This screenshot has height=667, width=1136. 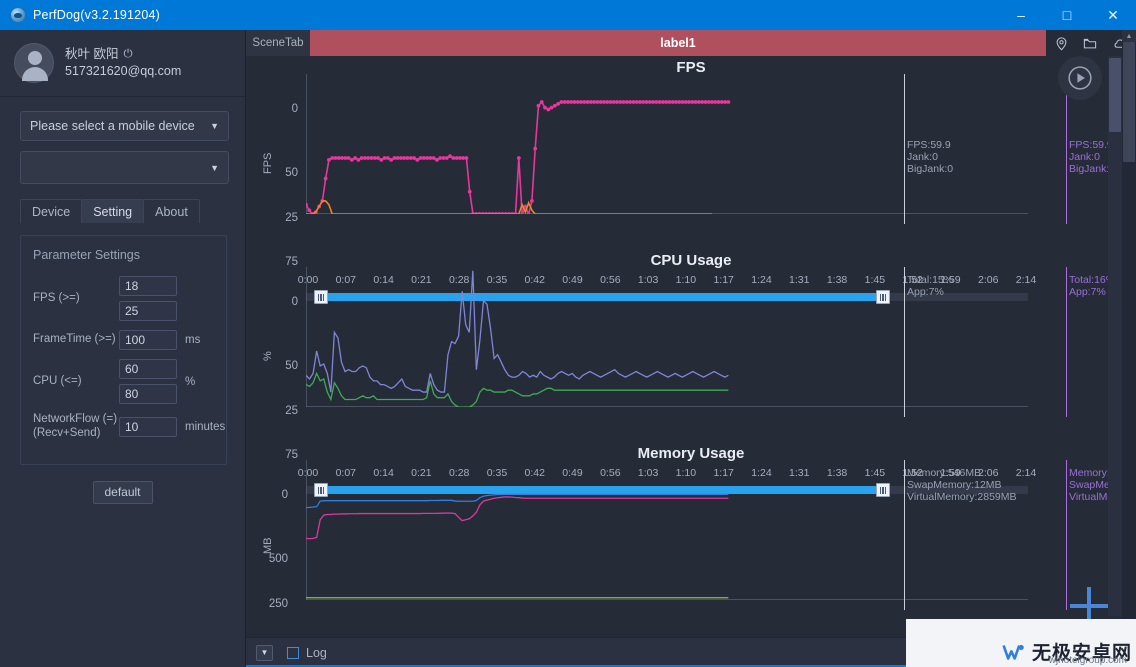 What do you see at coordinates (568, 15) in the screenshot?
I see `title-bar: PerfDog(v3.2.191204) – □ ✕` at bounding box center [568, 15].